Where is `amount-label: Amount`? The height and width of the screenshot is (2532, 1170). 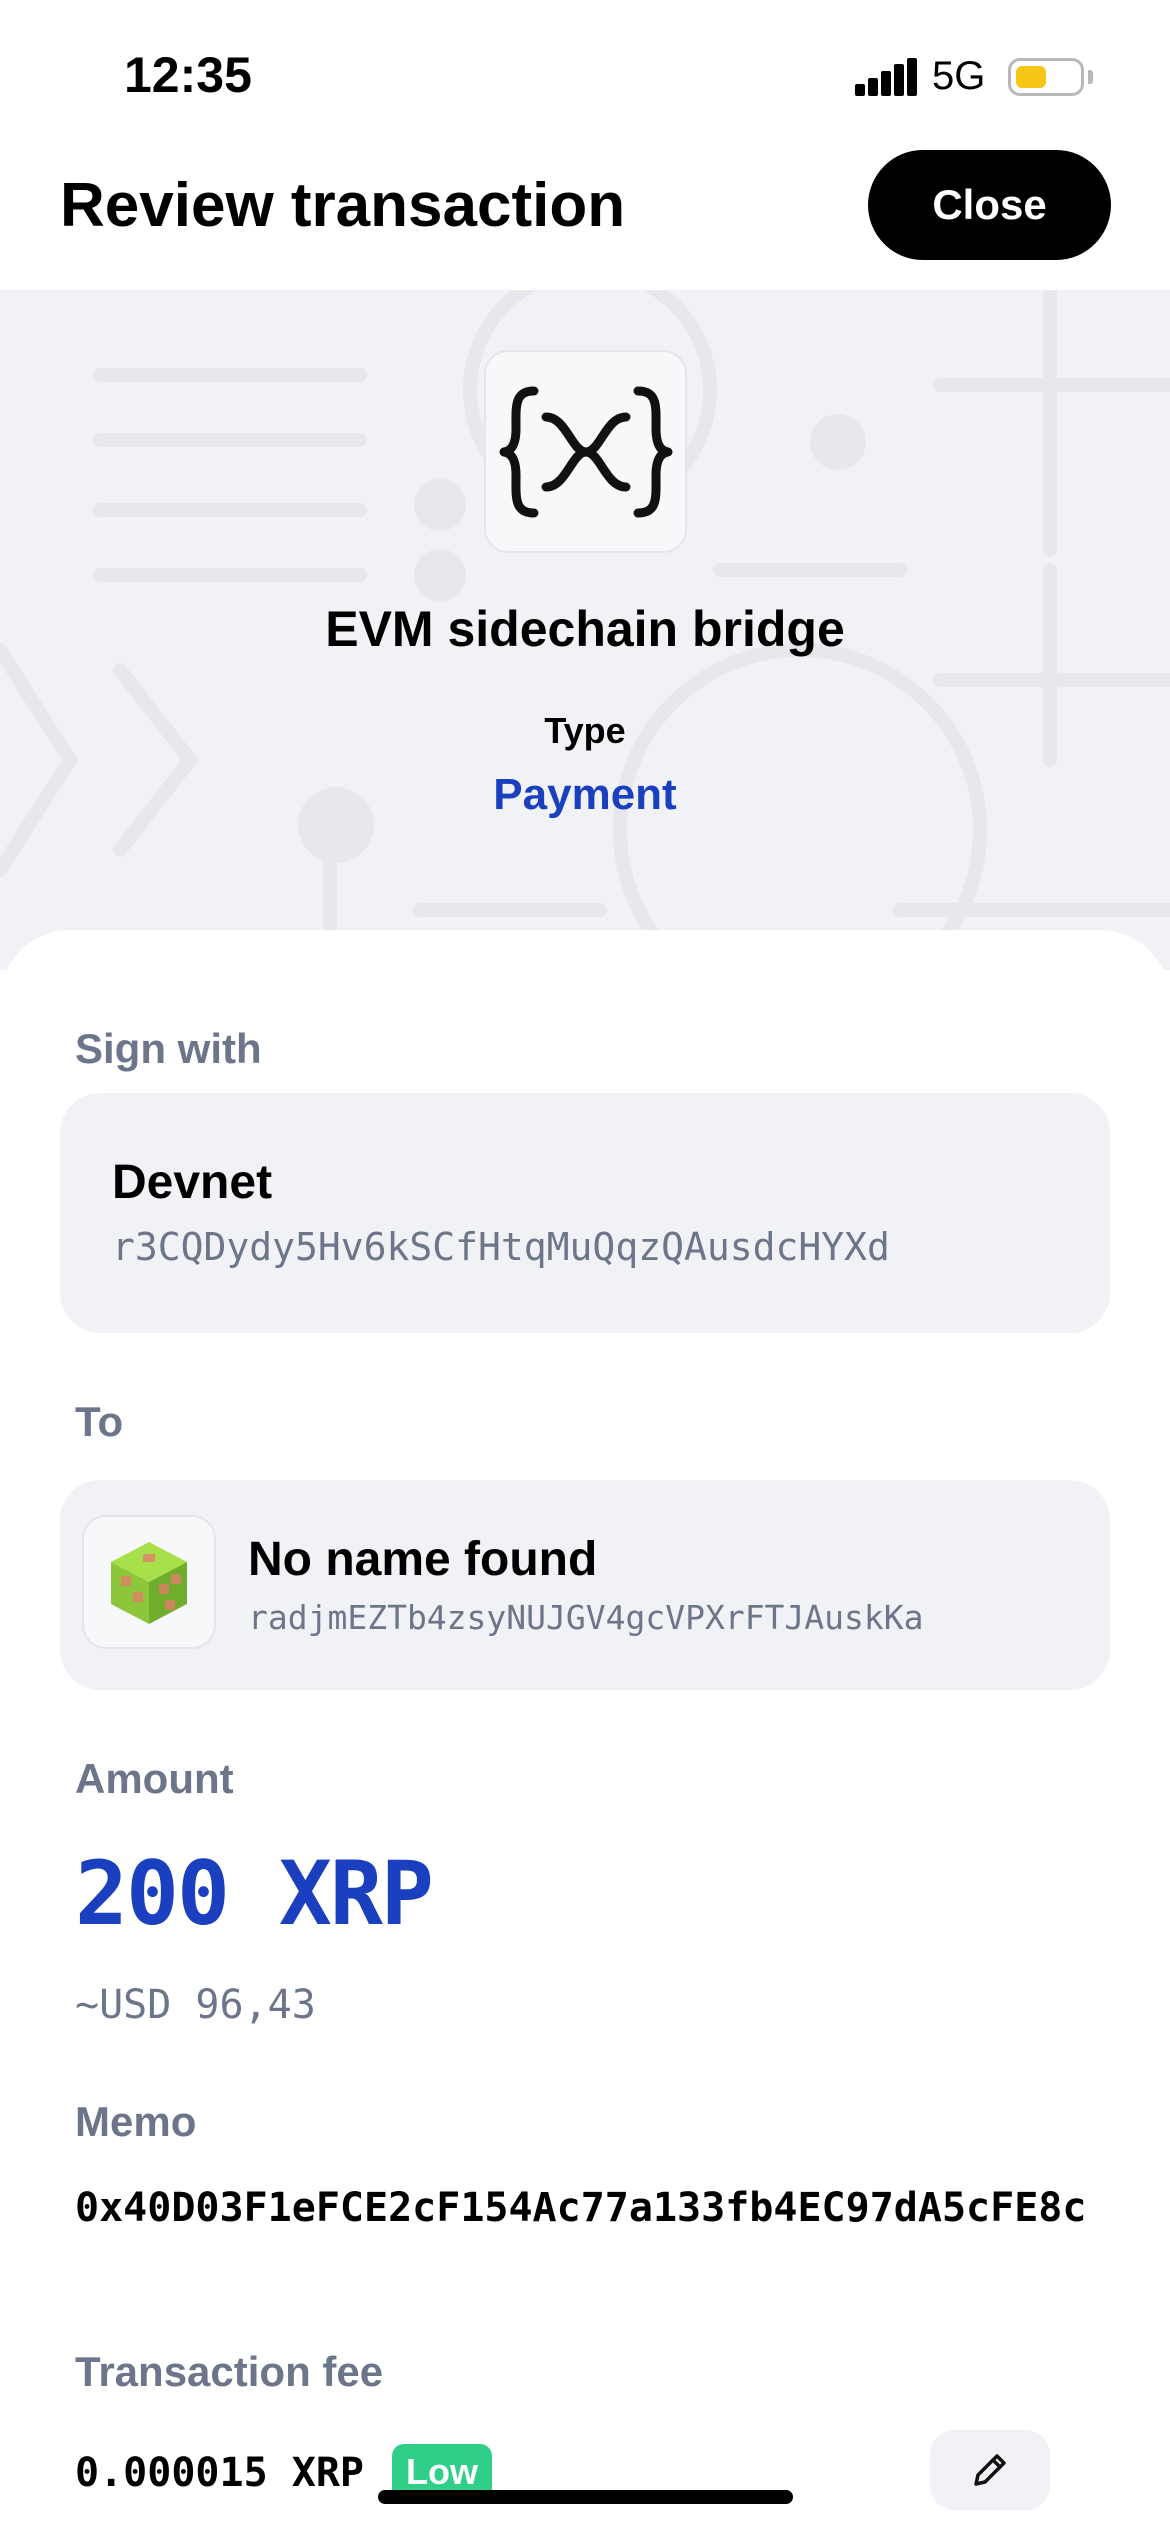 amount-label: Amount is located at coordinates (154, 1778).